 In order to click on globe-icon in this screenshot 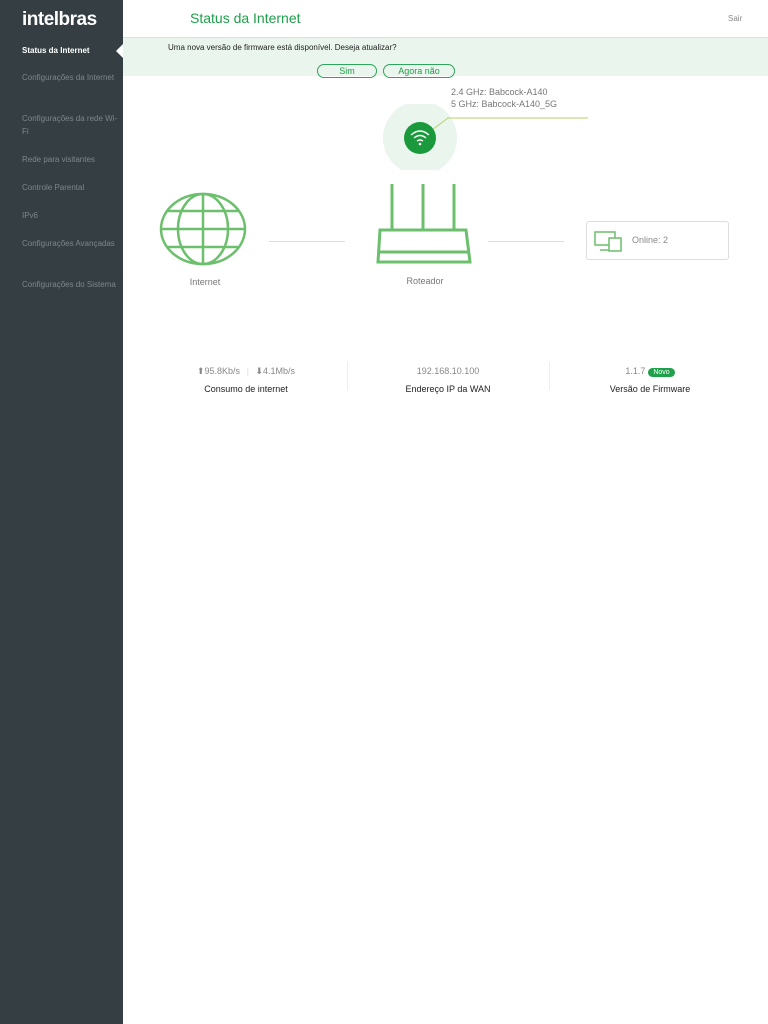, I will do `click(203, 229)`.